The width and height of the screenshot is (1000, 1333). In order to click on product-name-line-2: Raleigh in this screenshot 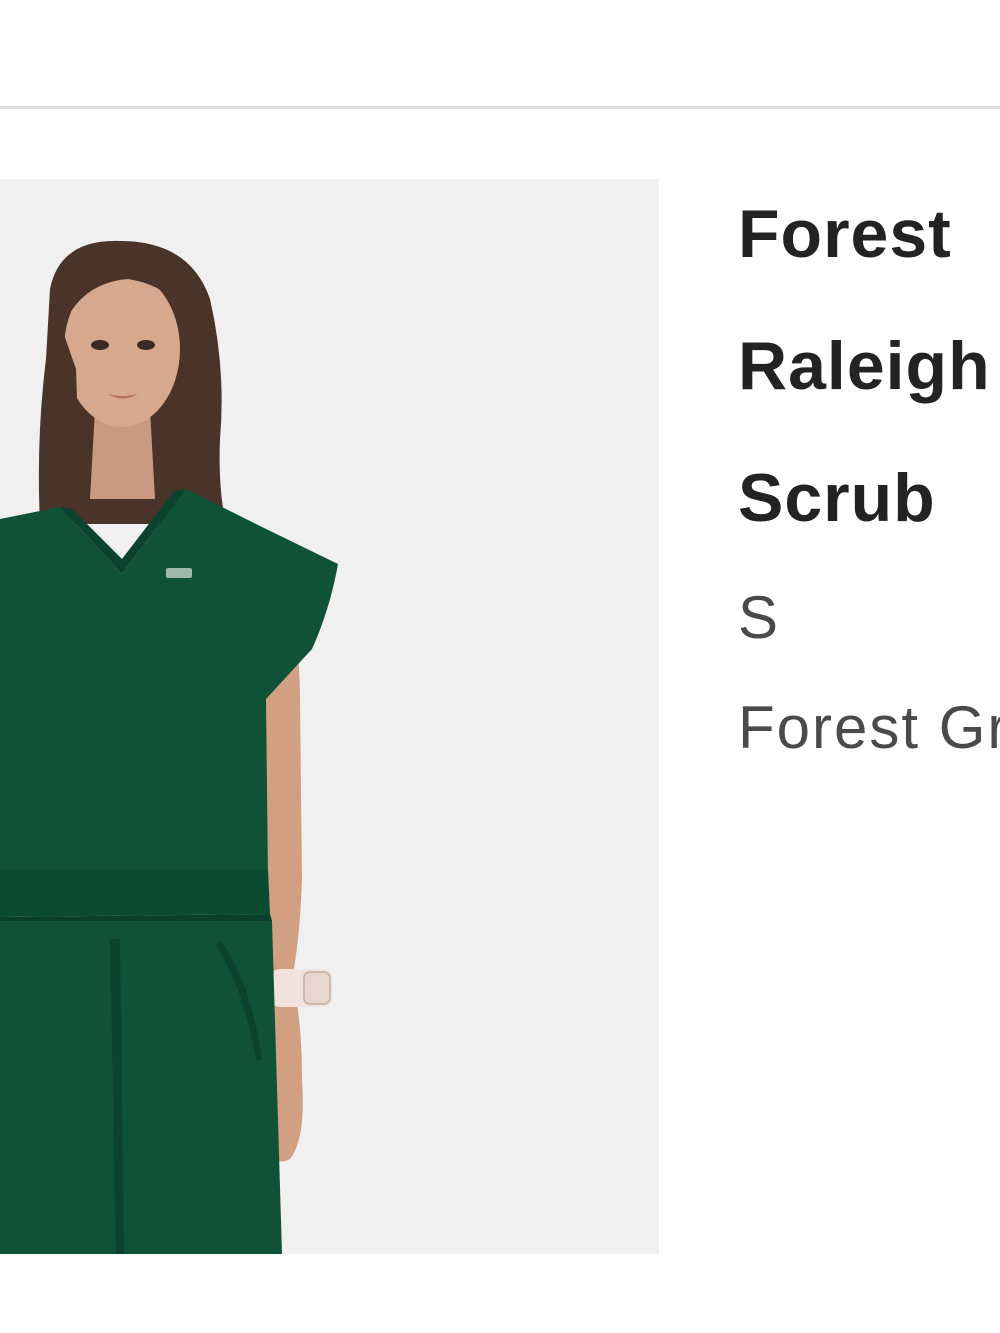, I will do `click(864, 366)`.